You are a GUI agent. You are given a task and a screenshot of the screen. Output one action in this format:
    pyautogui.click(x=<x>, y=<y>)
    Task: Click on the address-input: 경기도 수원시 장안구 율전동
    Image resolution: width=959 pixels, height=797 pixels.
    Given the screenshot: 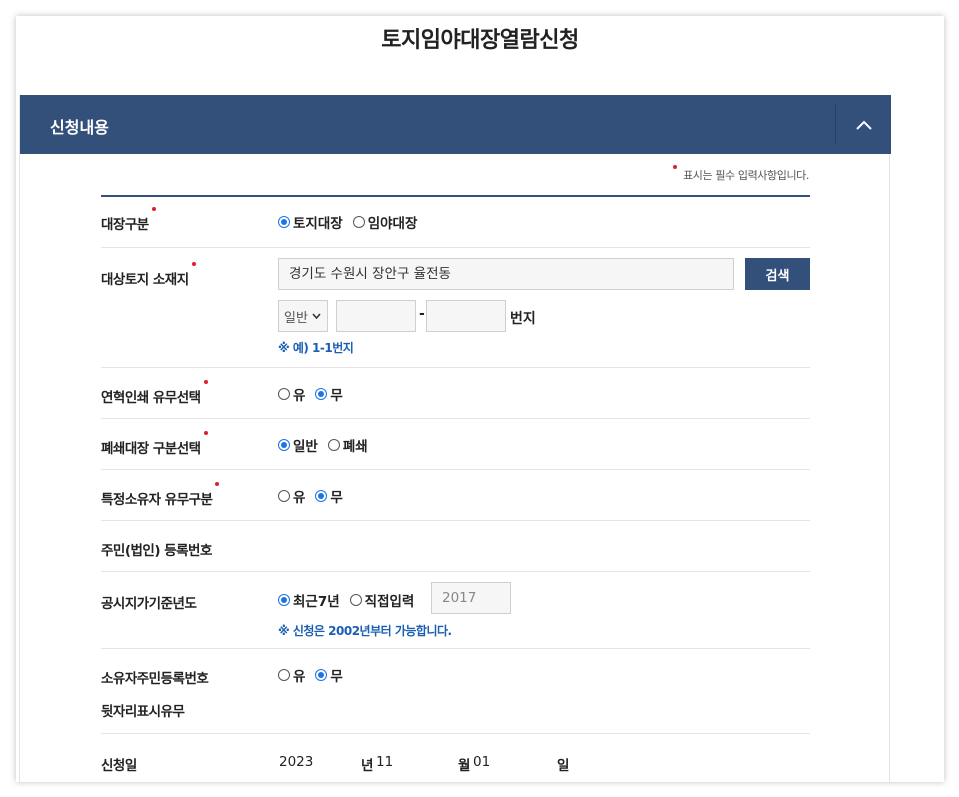 What is the action you would take?
    pyautogui.click(x=506, y=274)
    